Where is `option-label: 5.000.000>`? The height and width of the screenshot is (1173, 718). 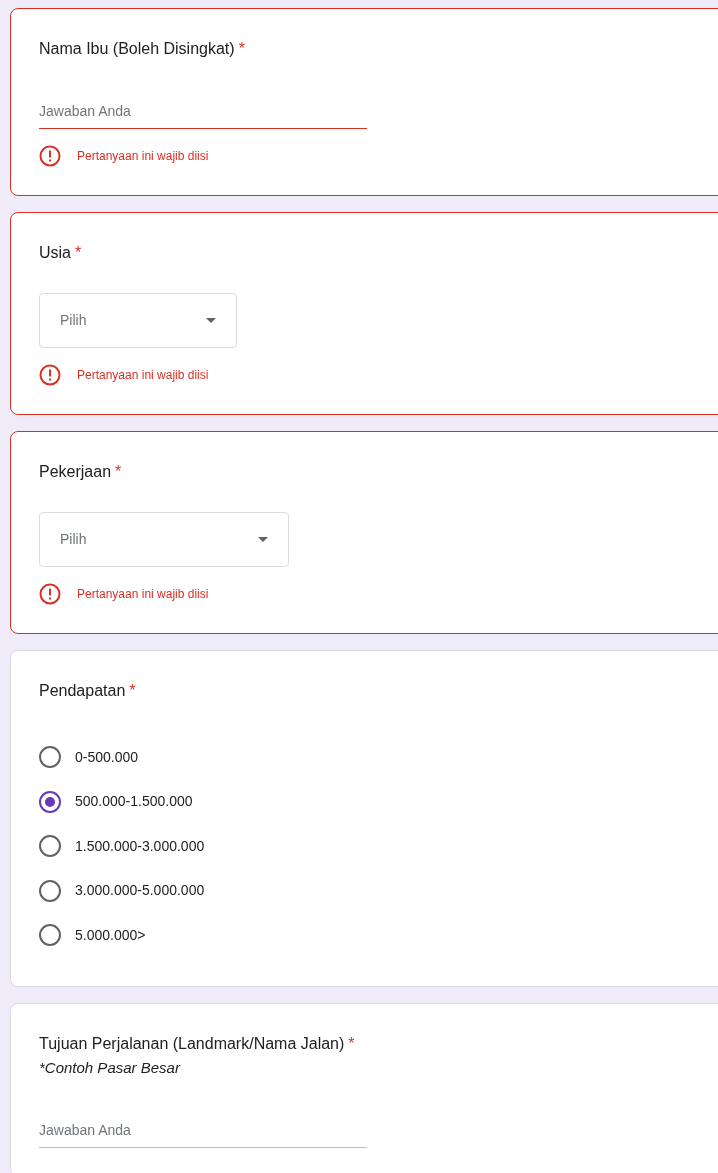 option-label: 5.000.000> is located at coordinates (110, 935).